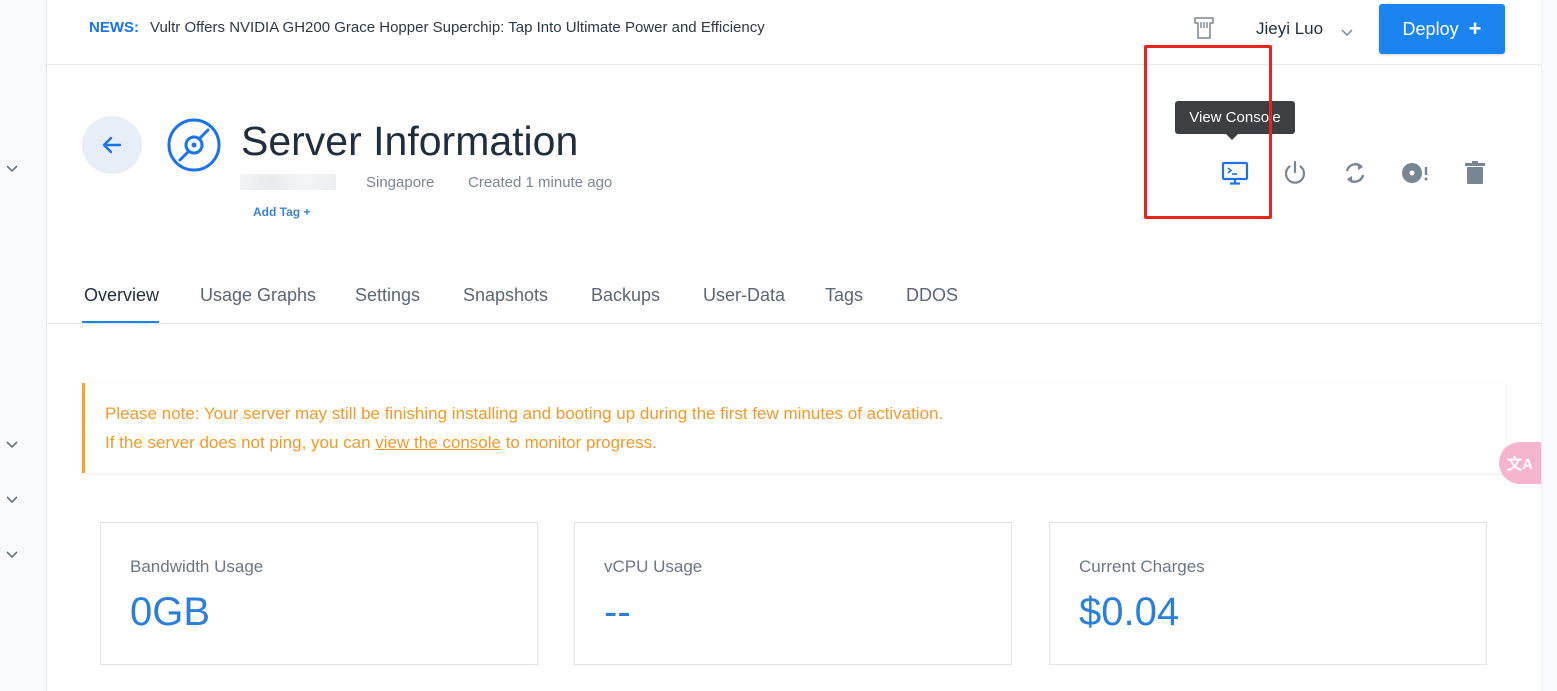  I want to click on tab-settings: Settings, so click(387, 295).